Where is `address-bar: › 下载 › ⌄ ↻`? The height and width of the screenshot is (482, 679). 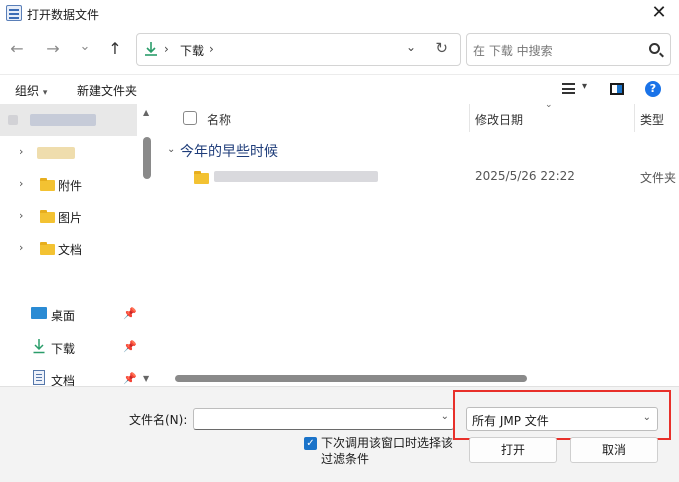
address-bar: › 下载 › ⌄ ↻ is located at coordinates (298, 49).